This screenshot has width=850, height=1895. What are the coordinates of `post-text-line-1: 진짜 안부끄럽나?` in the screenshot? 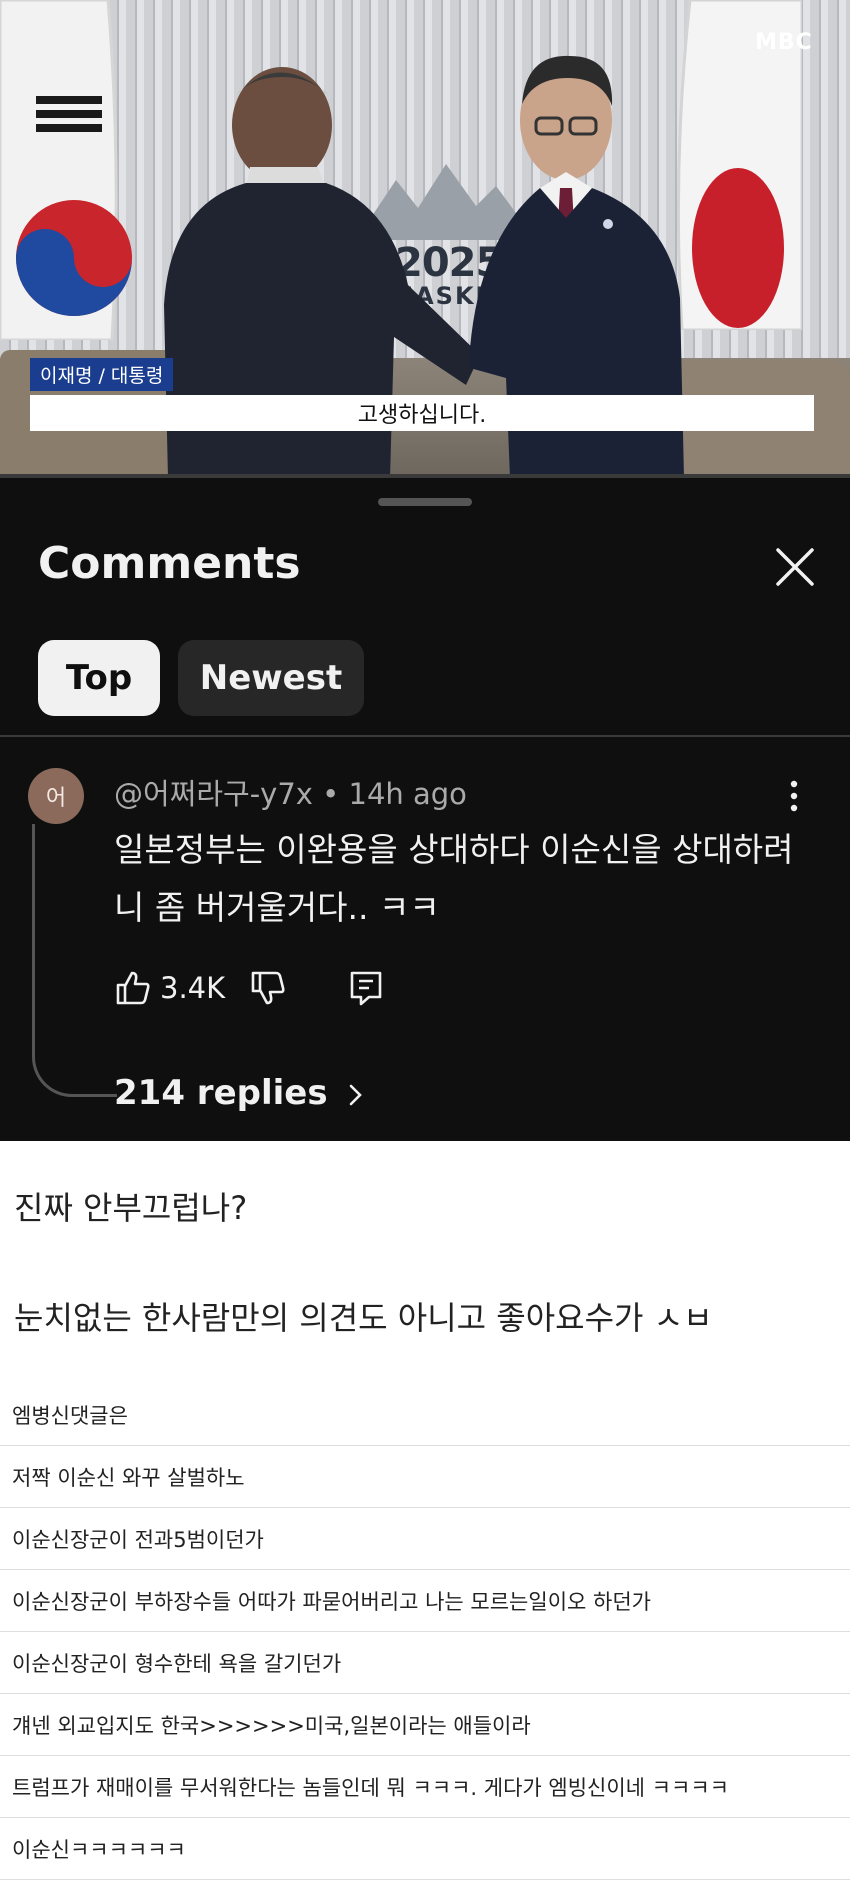 It's located at (131, 1208).